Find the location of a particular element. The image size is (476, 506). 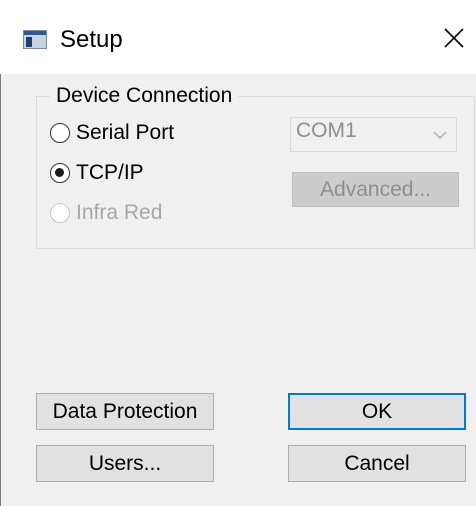

radio-serial-port: Serial Port is located at coordinates (112, 133).